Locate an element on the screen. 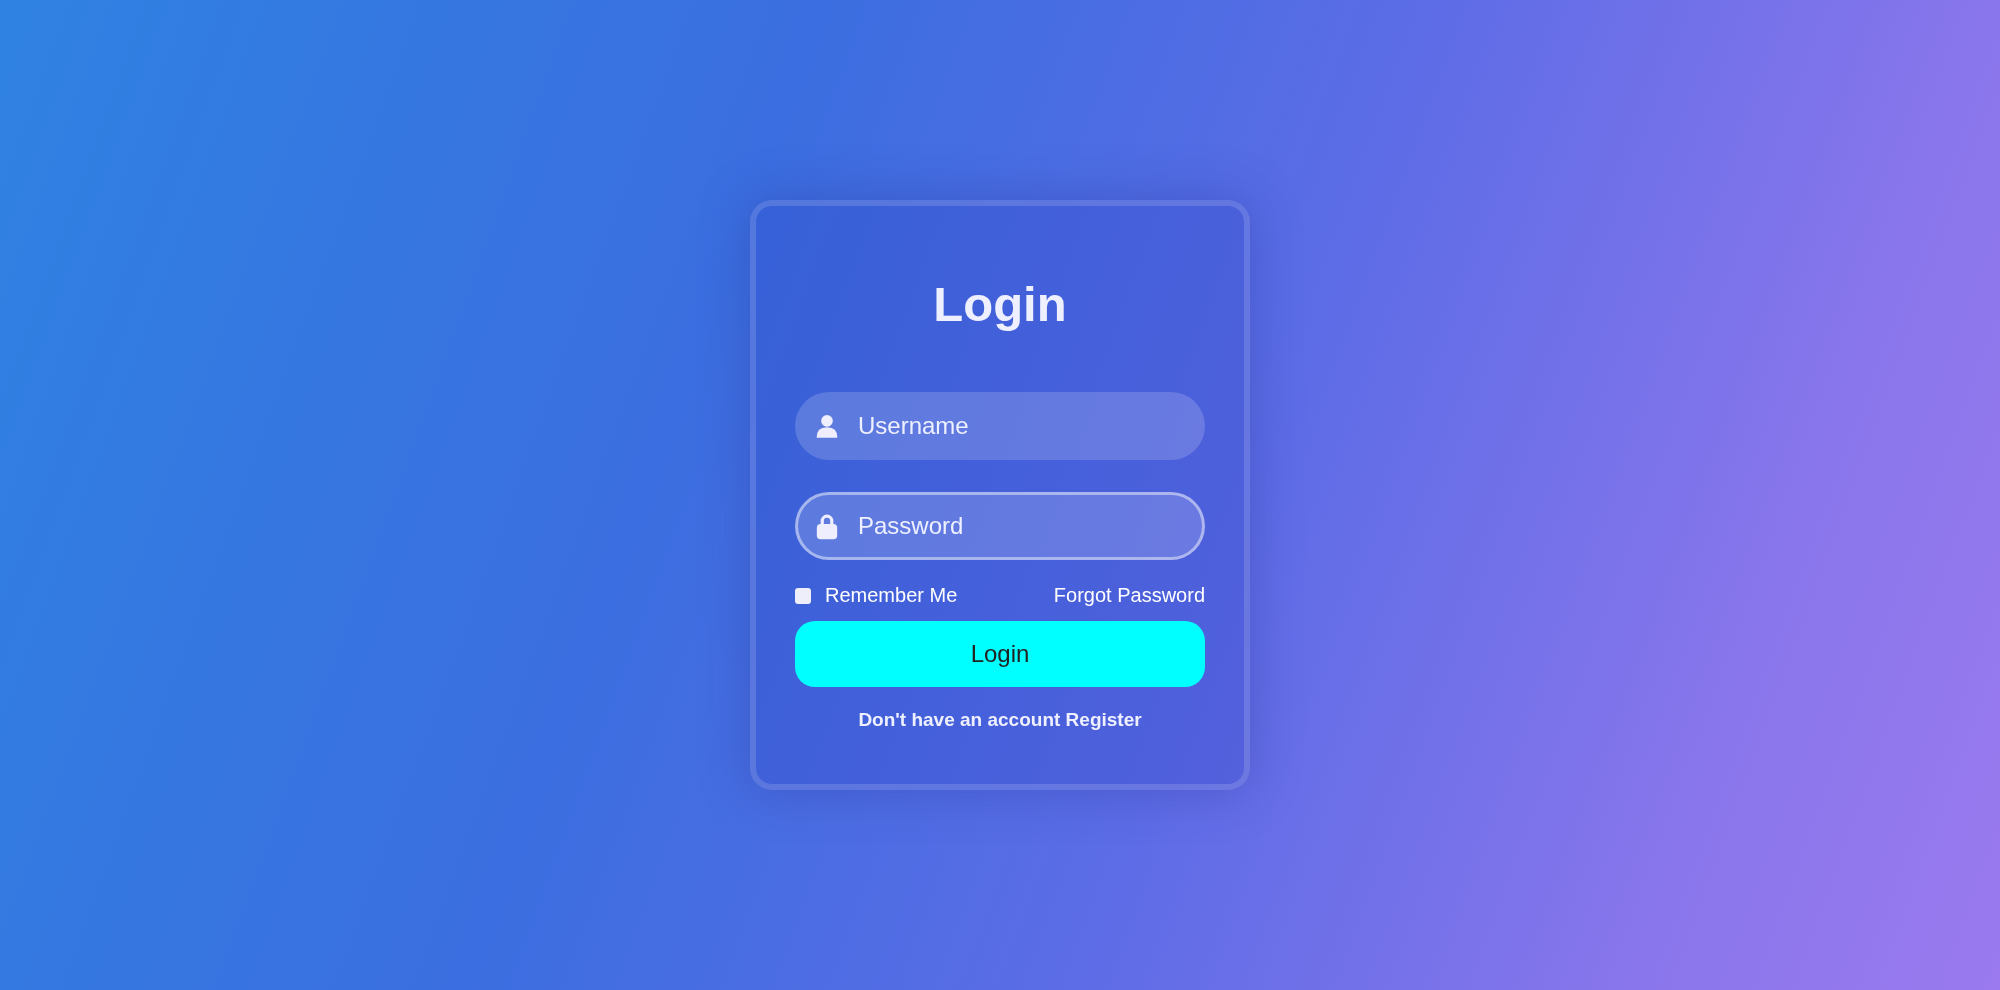 The width and height of the screenshot is (2000, 990). forgot-password-link: Forgot Password is located at coordinates (1129, 595).